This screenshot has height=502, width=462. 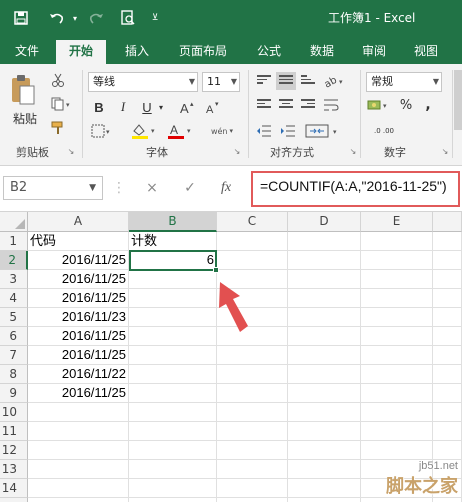 What do you see at coordinates (123, 107) in the screenshot?
I see `italic-button: I` at bounding box center [123, 107].